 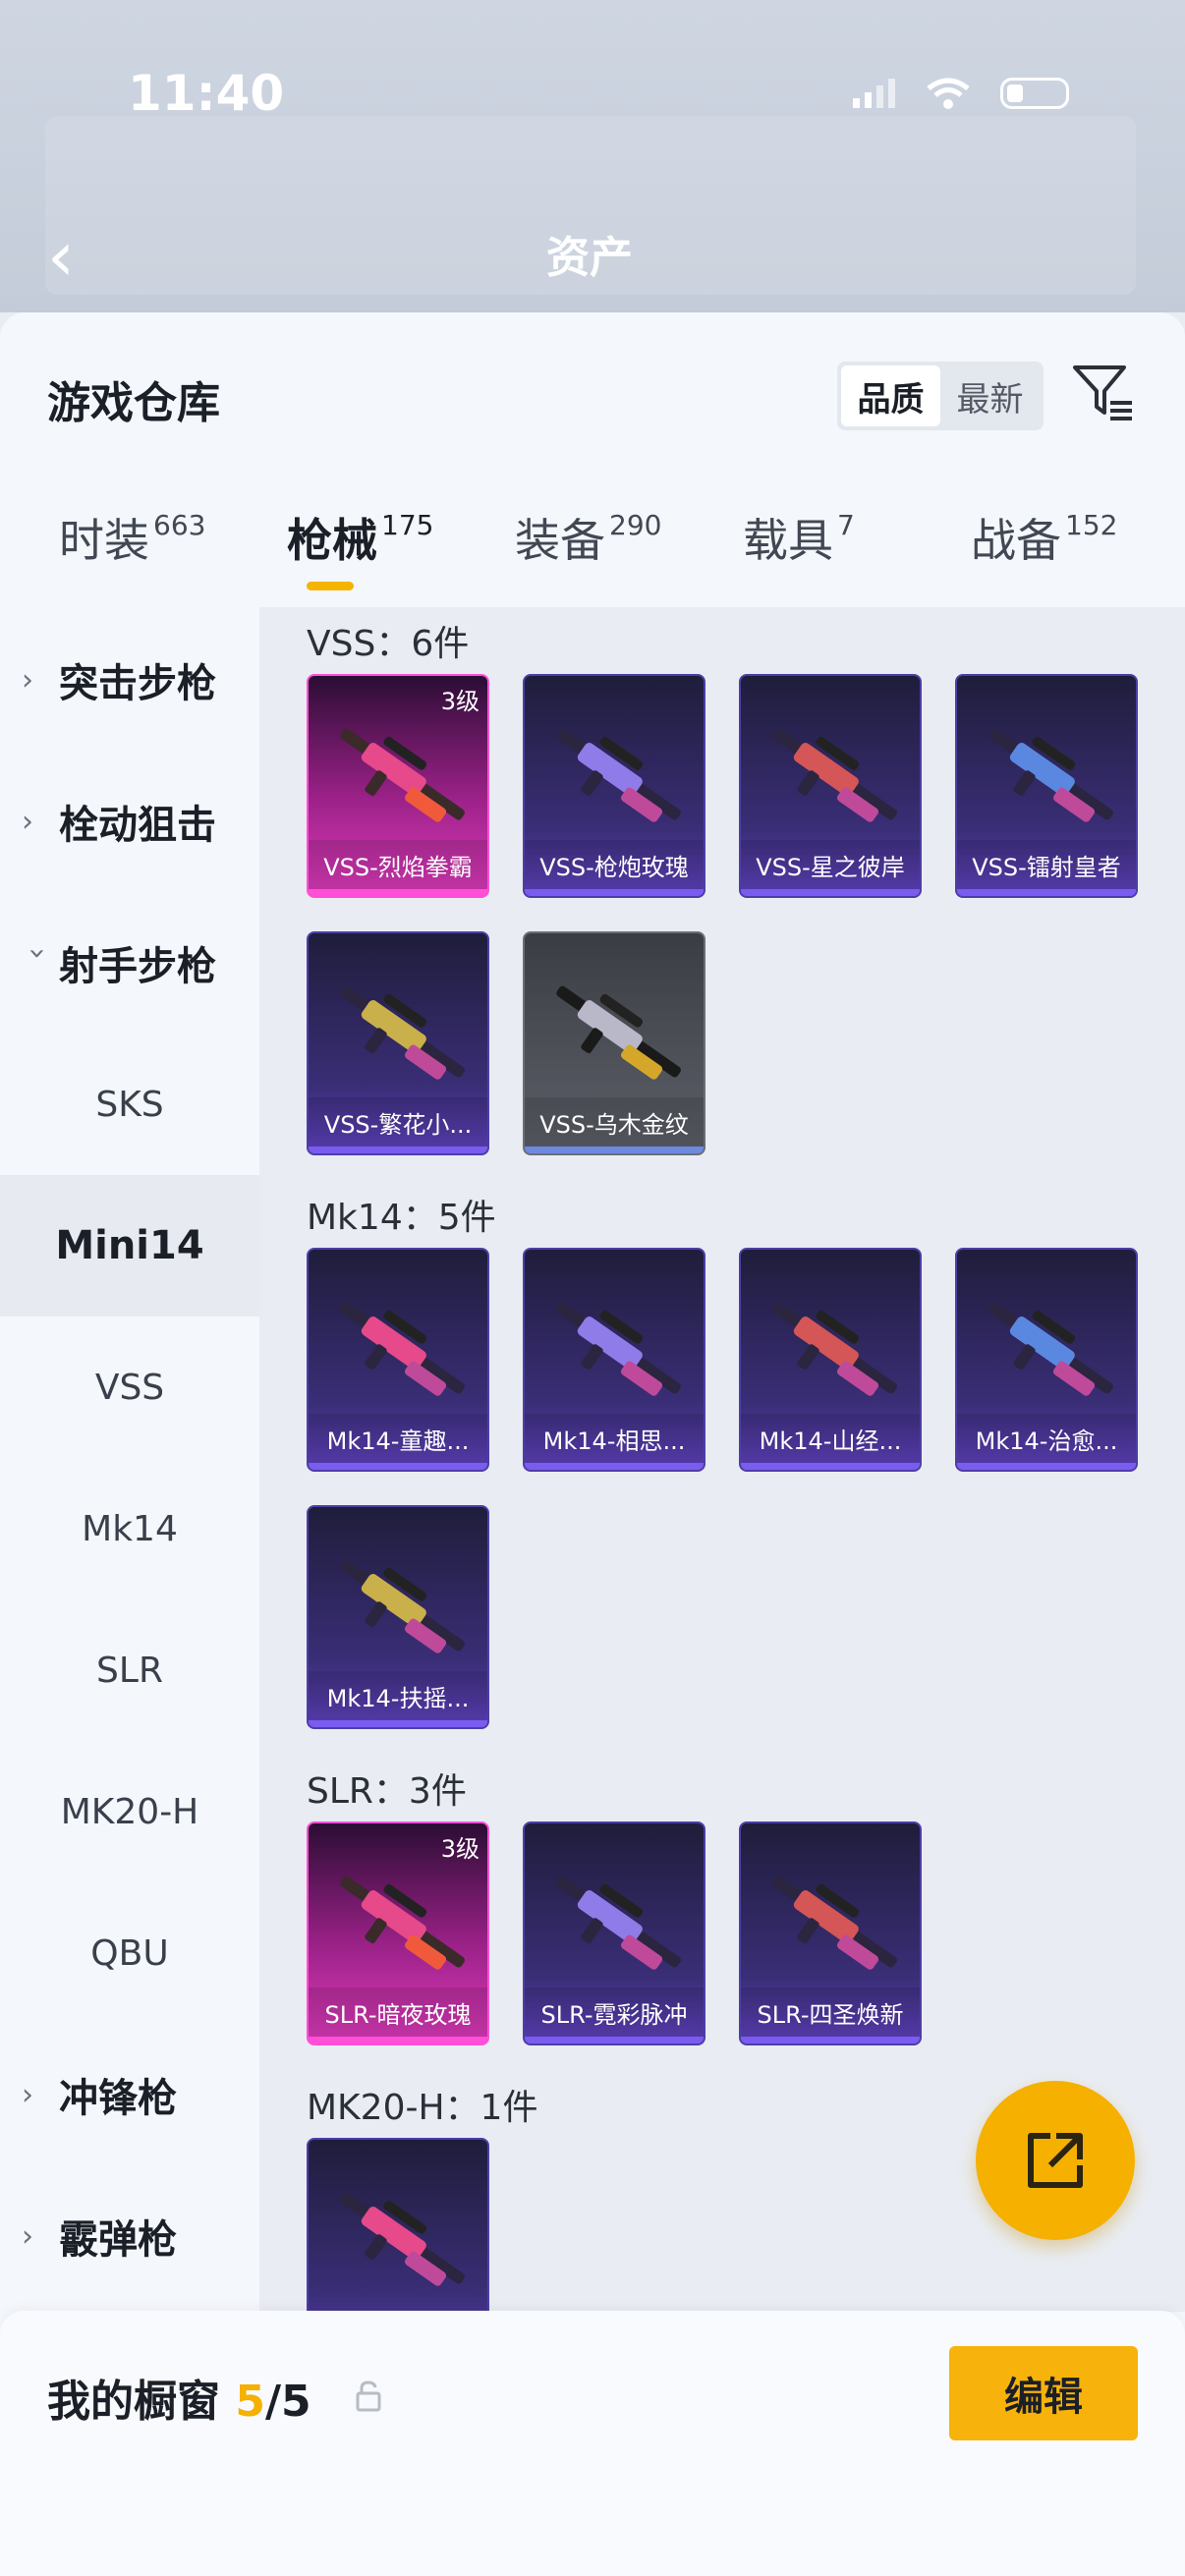 I want to click on sidebar-item-vss: VSS, so click(x=130, y=1387).